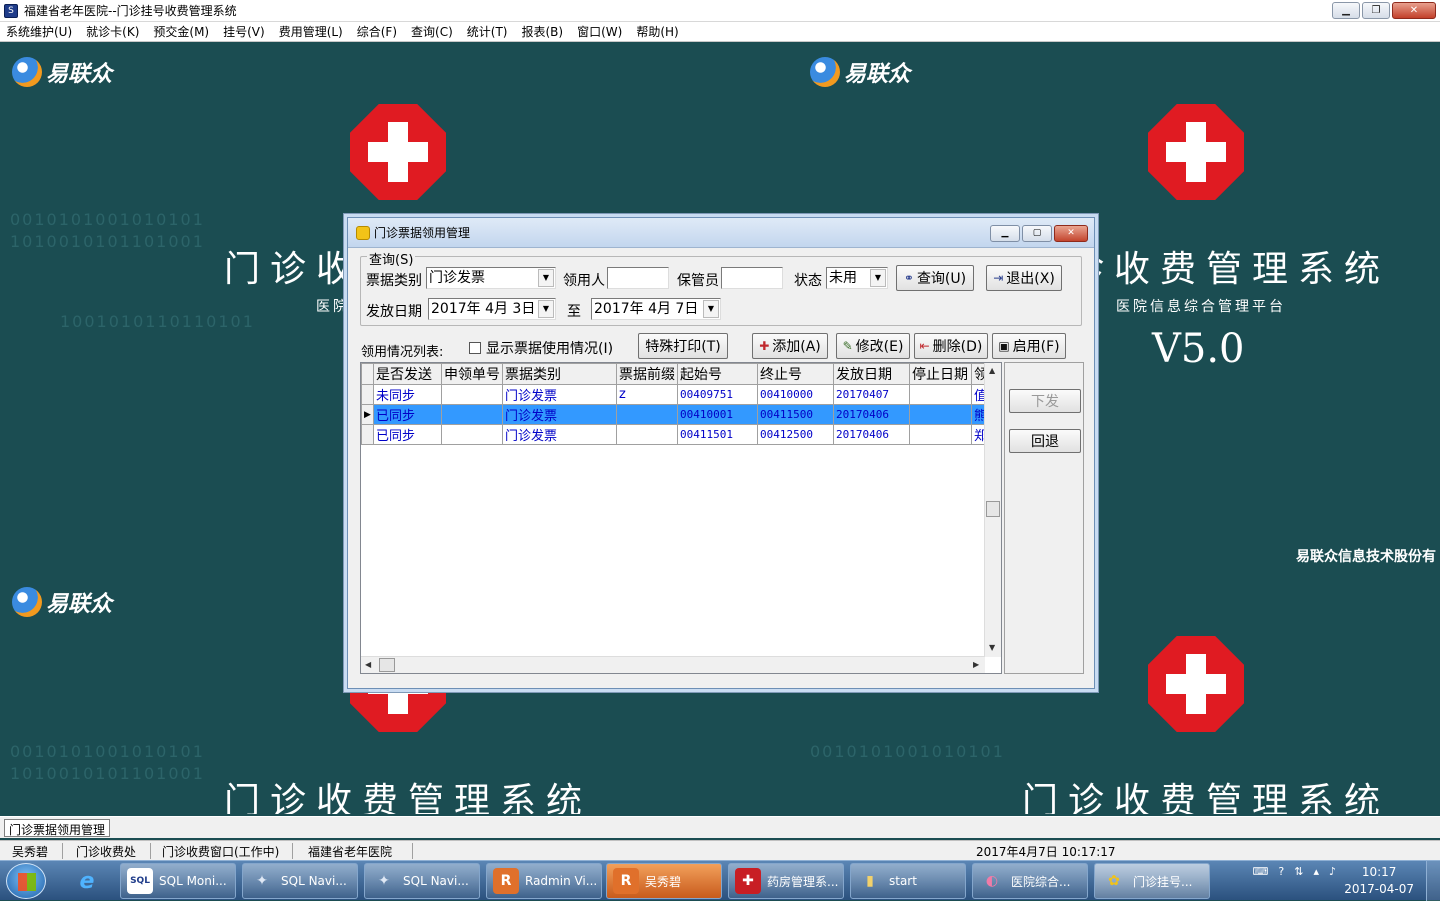 This screenshot has width=1440, height=901. I want to click on scroll-down-icon: ▼, so click(992, 647).